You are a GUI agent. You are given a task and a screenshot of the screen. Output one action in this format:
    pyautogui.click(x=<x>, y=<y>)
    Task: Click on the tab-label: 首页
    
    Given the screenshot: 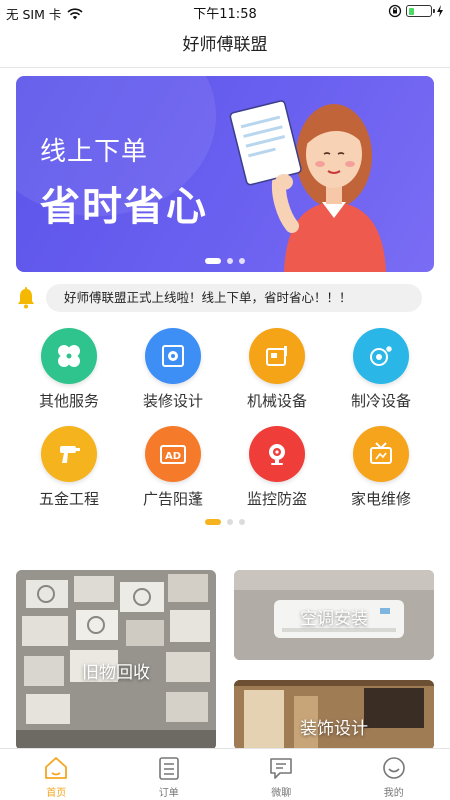 What is the action you would take?
    pyautogui.click(x=56, y=793)
    